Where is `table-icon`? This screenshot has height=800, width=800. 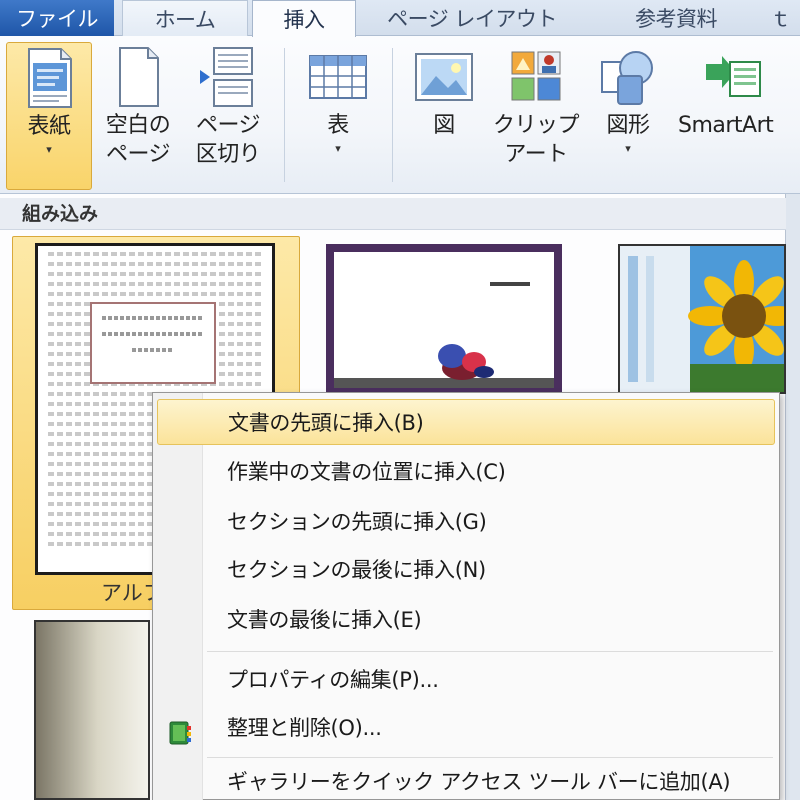
table-icon is located at coordinates (338, 77).